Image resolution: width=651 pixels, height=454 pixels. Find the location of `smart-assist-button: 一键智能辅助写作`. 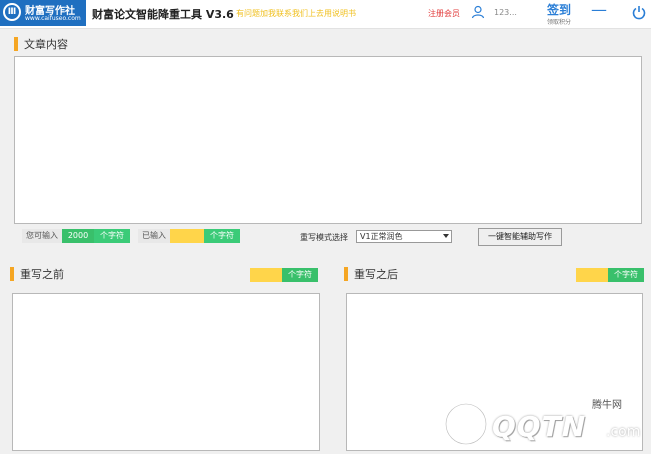

smart-assist-button: 一键智能辅助写作 is located at coordinates (520, 237).